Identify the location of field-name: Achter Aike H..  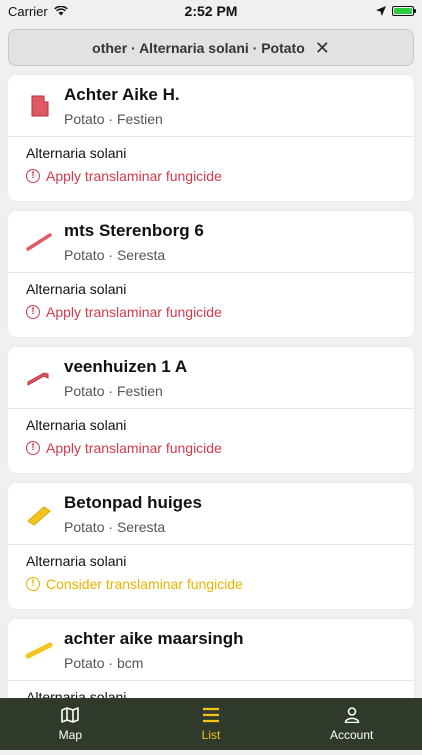
(122, 94).